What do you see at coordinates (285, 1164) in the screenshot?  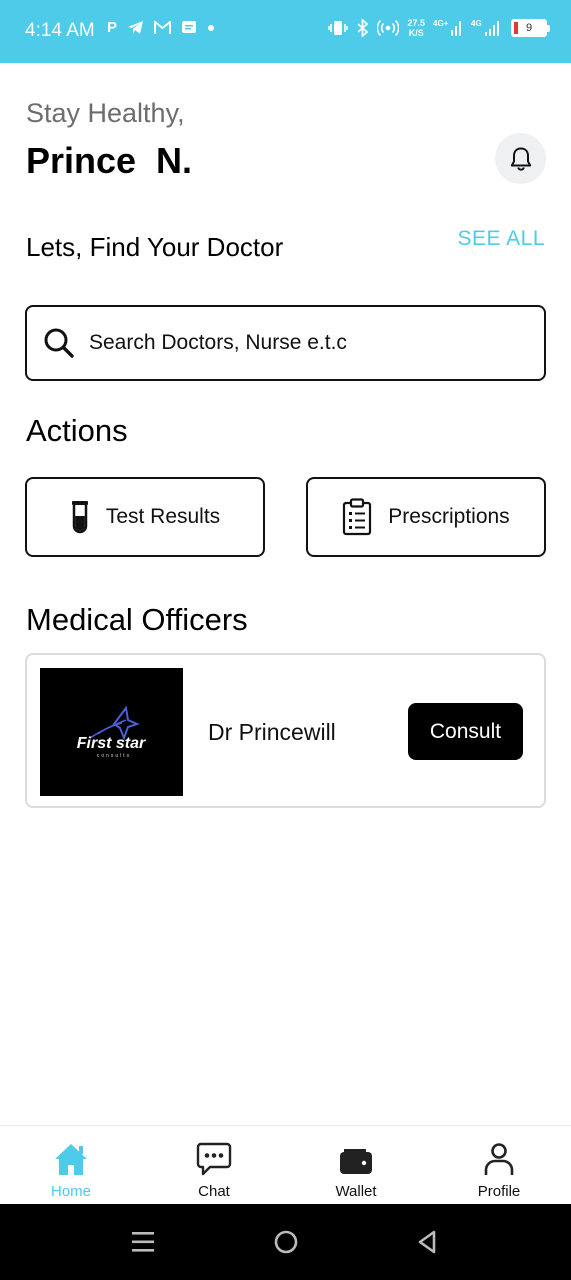 I see `bottom-navigation: Home Chat Wallet Profile` at bounding box center [285, 1164].